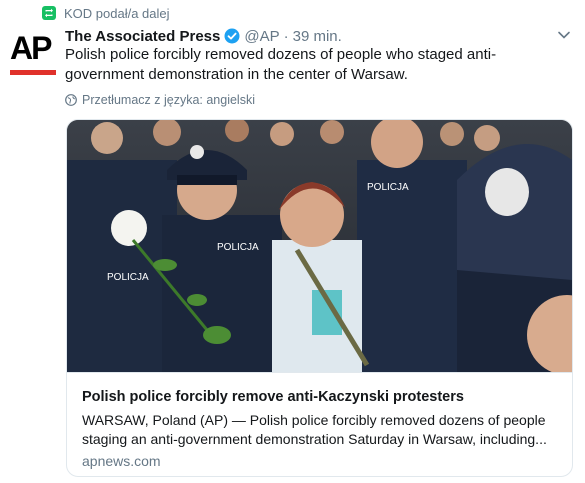 The height and width of the screenshot is (483, 585). What do you see at coordinates (142, 36) in the screenshot?
I see `author-name: The Associated Press` at bounding box center [142, 36].